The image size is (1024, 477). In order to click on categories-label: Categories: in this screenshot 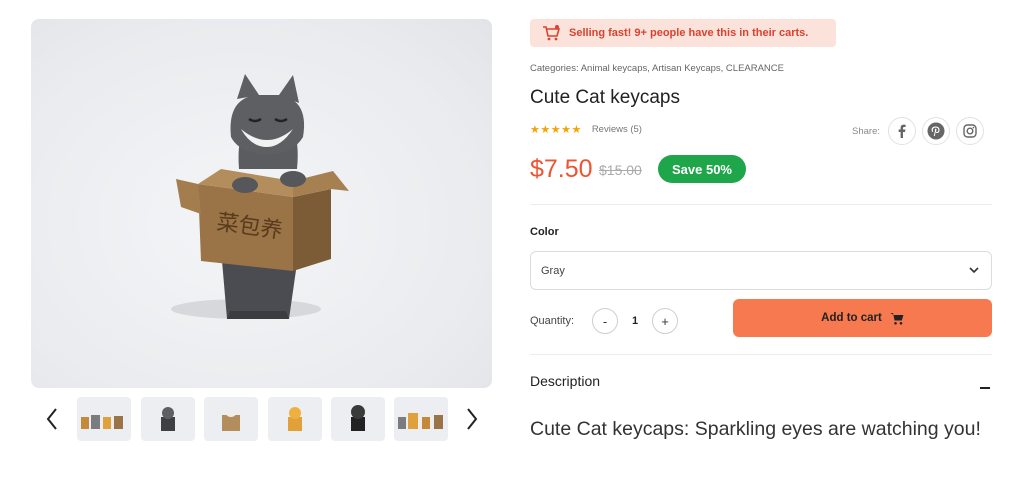, I will do `click(554, 68)`.